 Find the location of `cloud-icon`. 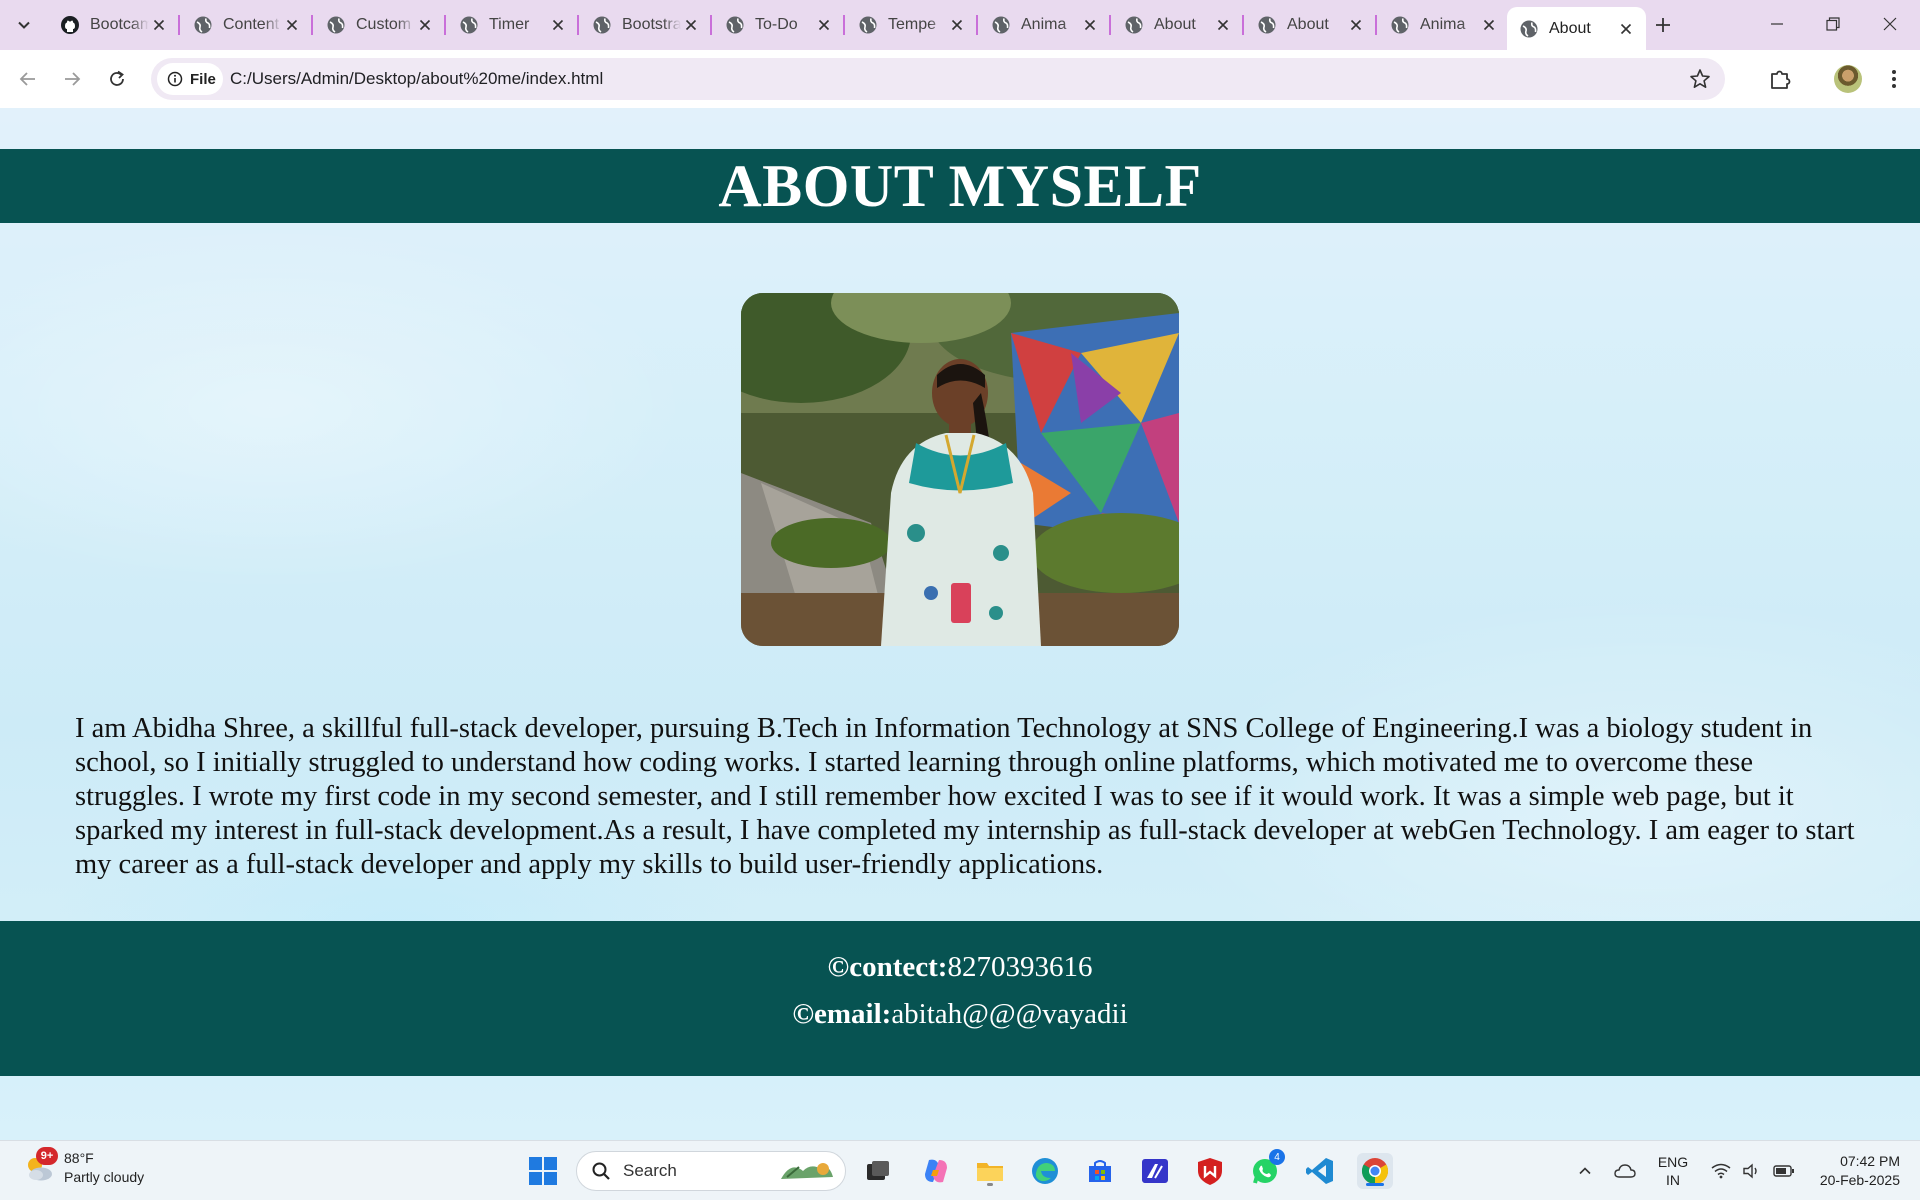

cloud-icon is located at coordinates (1625, 1171).